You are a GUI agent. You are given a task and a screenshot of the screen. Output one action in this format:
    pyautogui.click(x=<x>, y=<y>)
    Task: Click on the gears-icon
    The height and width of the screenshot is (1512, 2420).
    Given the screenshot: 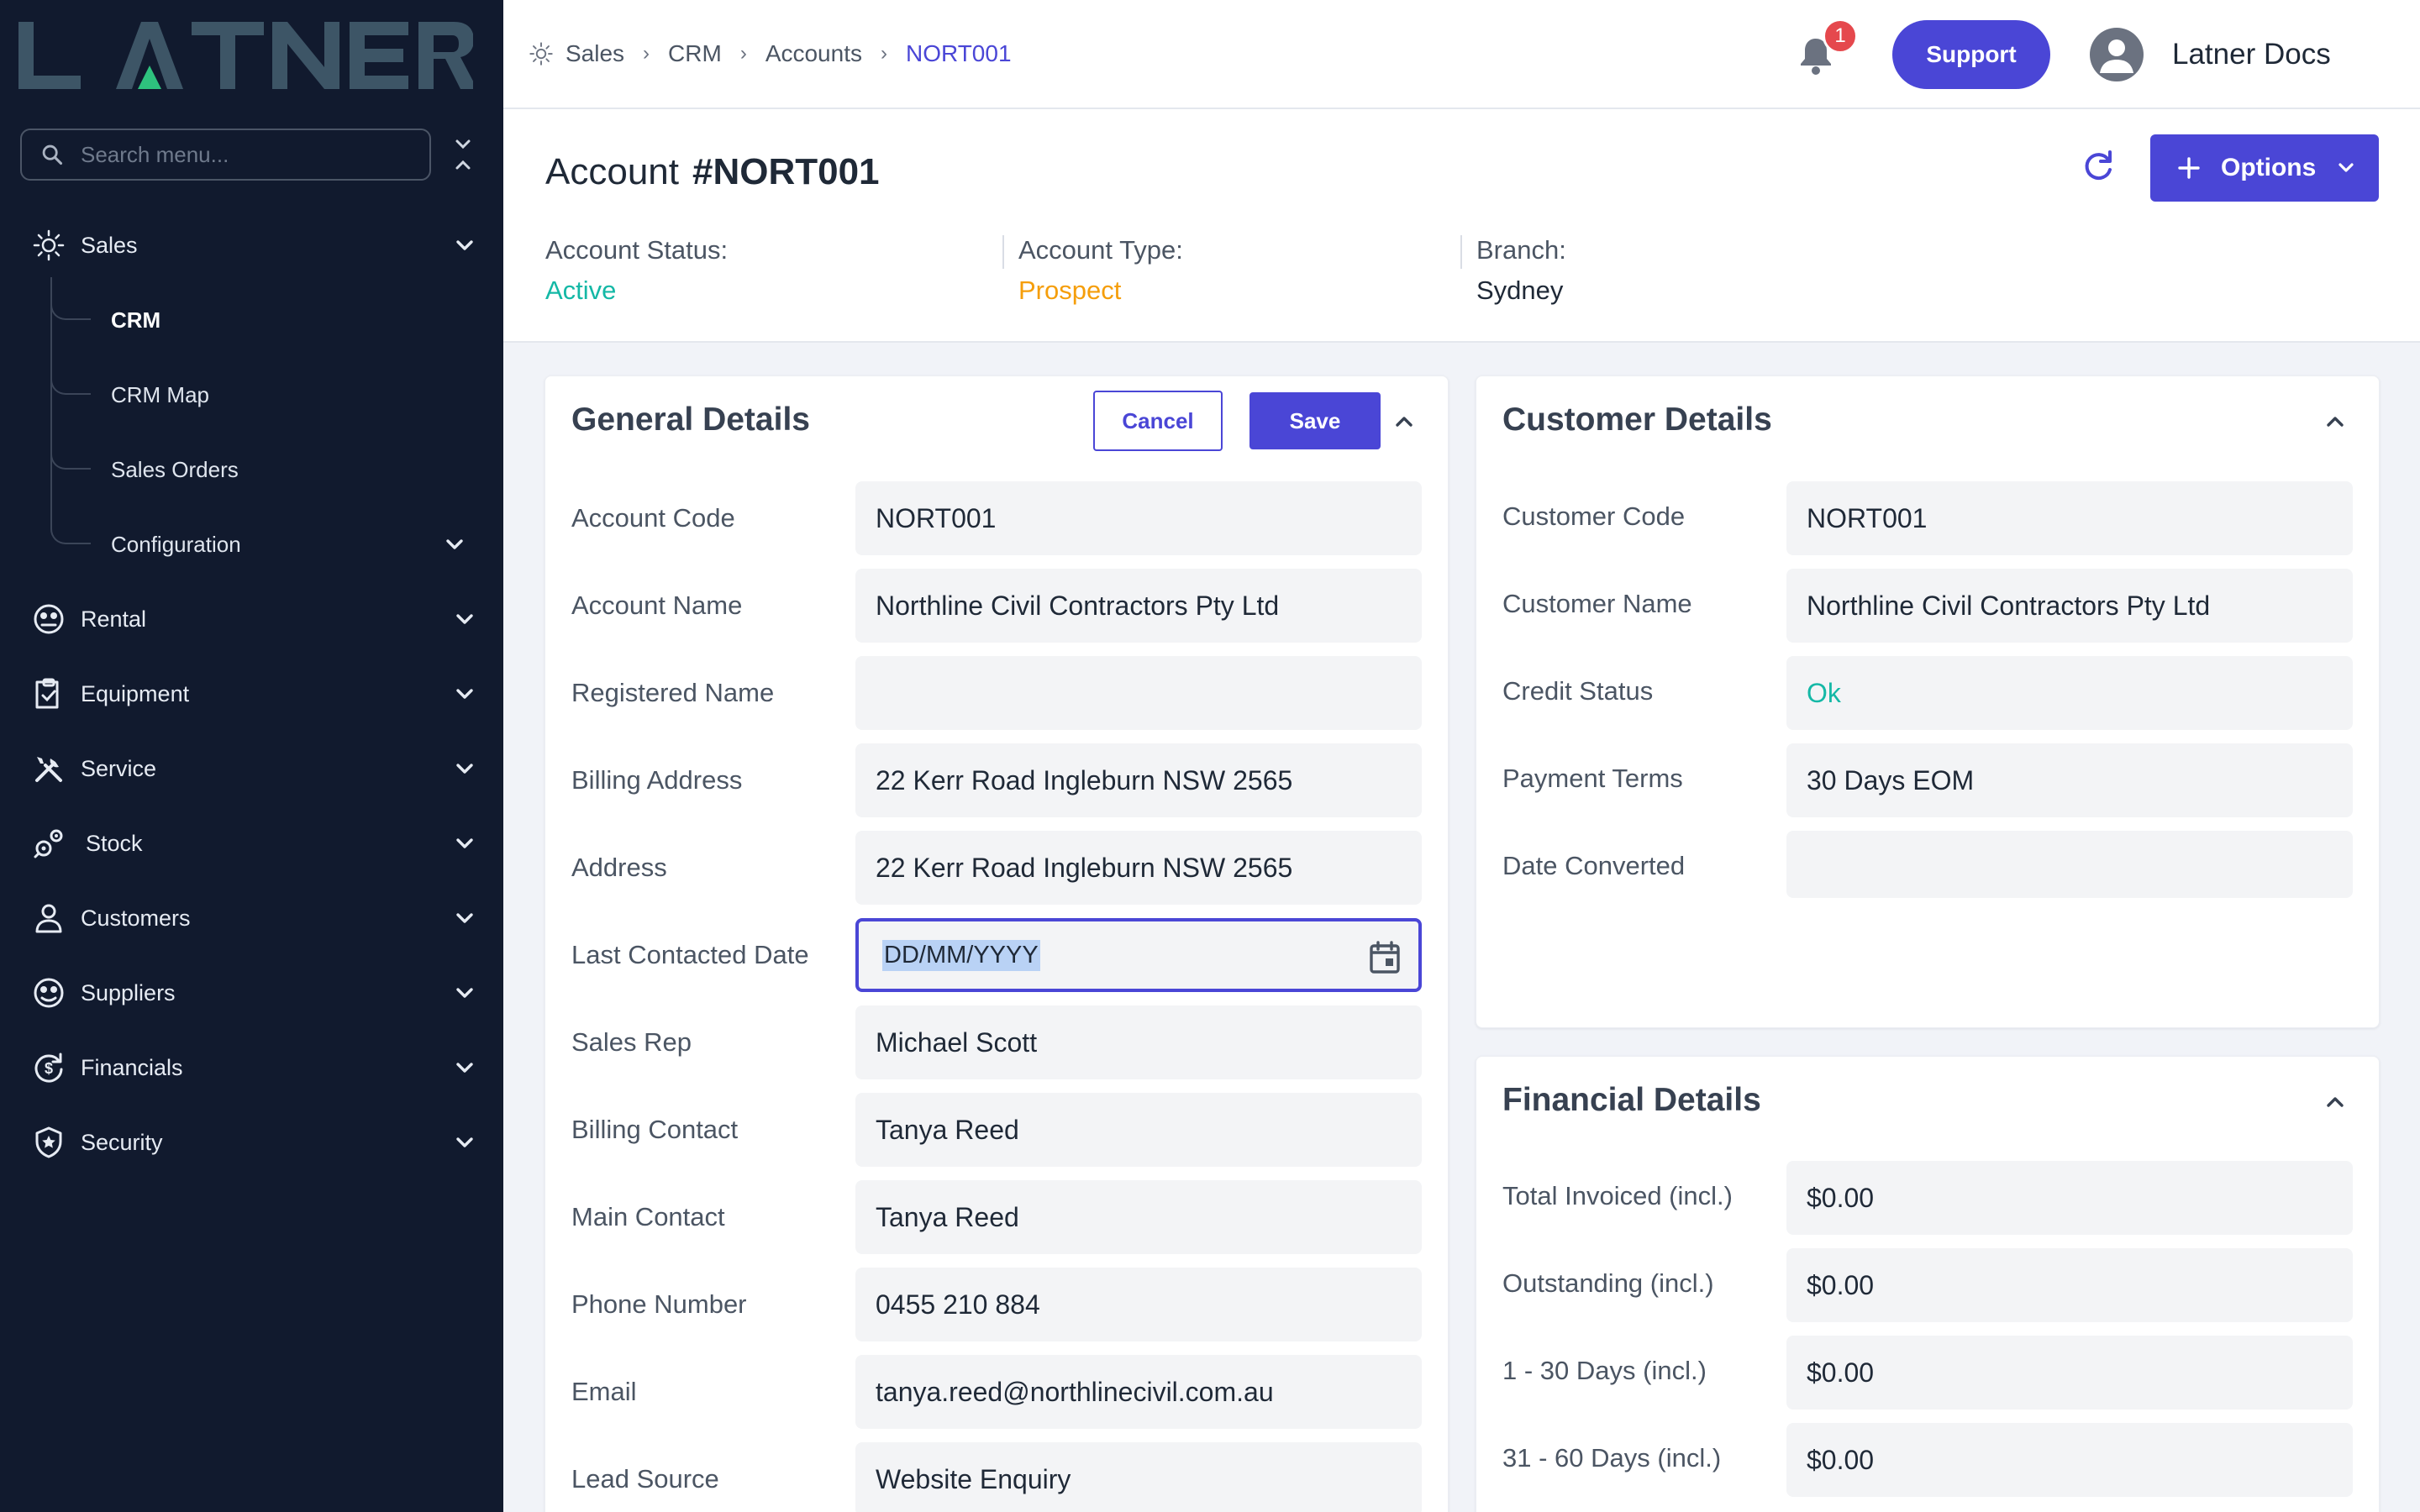 What is the action you would take?
    pyautogui.click(x=49, y=843)
    